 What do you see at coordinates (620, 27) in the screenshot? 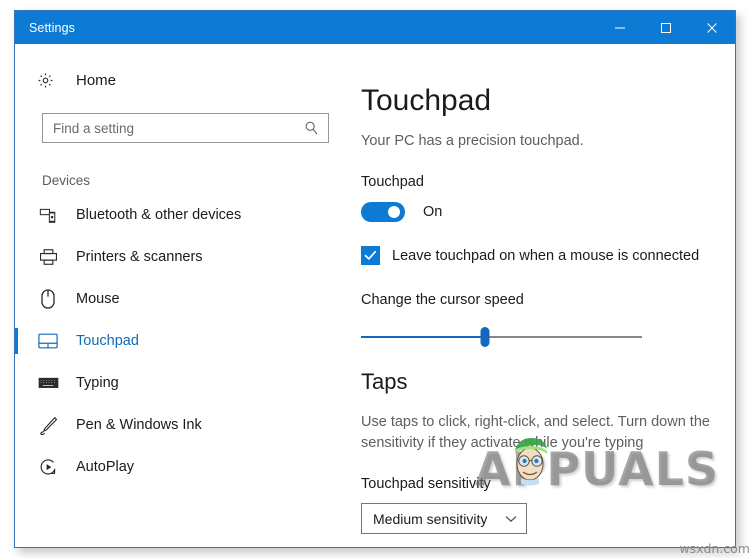
I see `minimize-button` at bounding box center [620, 27].